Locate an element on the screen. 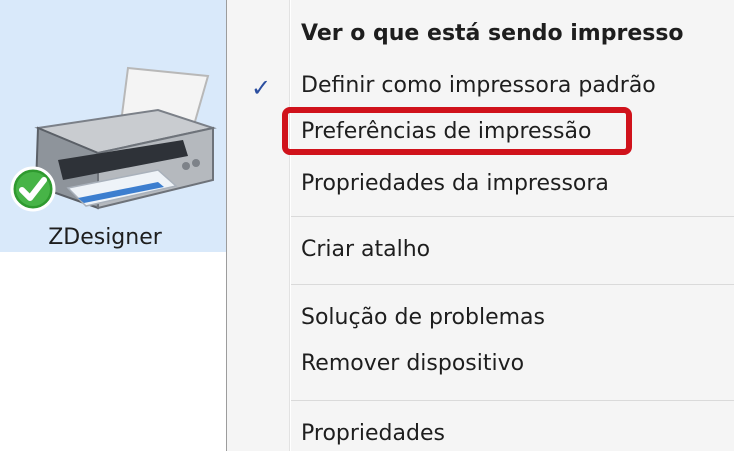 The height and width of the screenshot is (451, 734). printer-label: ZDesigner is located at coordinates (105, 237).